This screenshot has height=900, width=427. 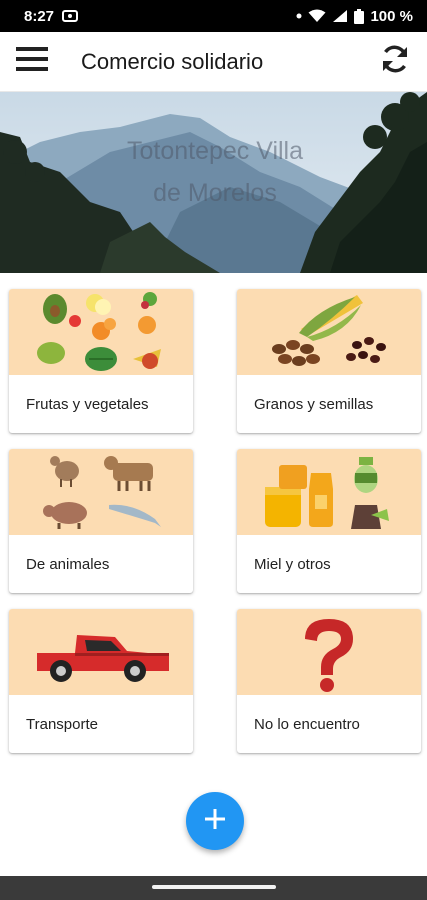 I want to click on fruits-vegetables-image, so click(x=101, y=332).